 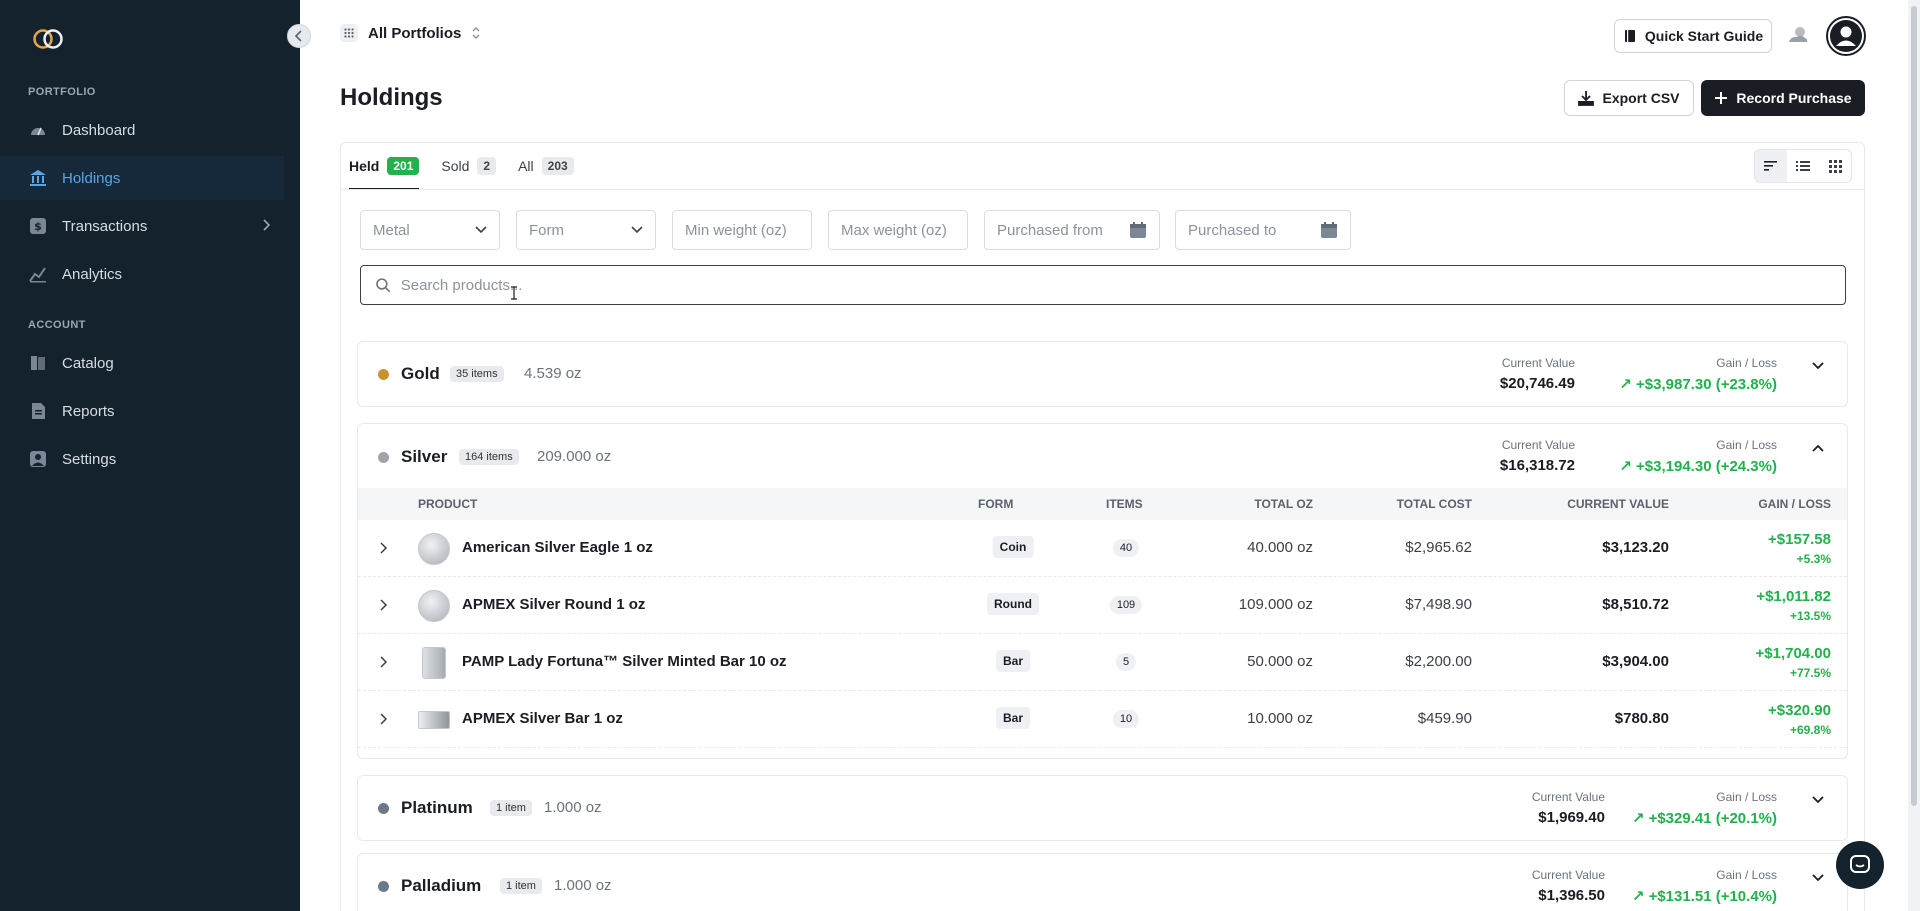 I want to click on purchased-from-input: Purchased from, so click(x=1072, y=230).